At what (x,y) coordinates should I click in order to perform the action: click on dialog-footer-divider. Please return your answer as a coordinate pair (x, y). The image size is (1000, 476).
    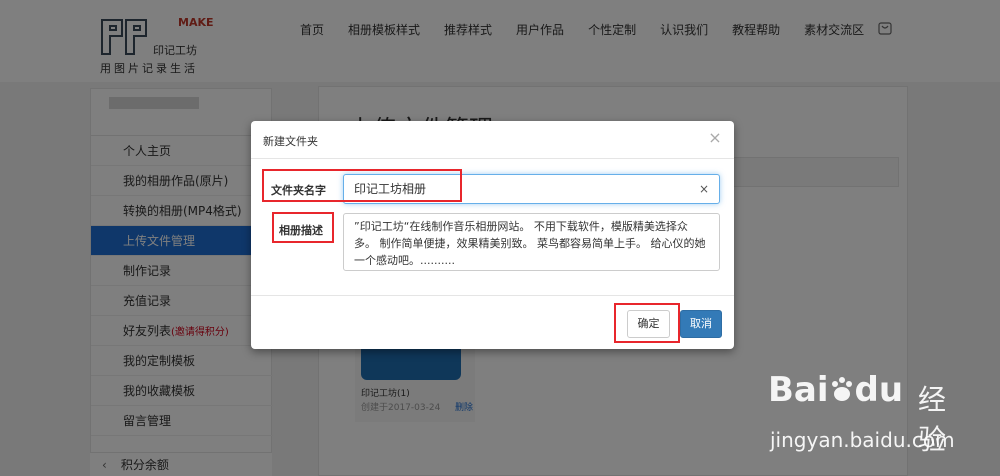
    Looking at the image, I should click on (492, 295).